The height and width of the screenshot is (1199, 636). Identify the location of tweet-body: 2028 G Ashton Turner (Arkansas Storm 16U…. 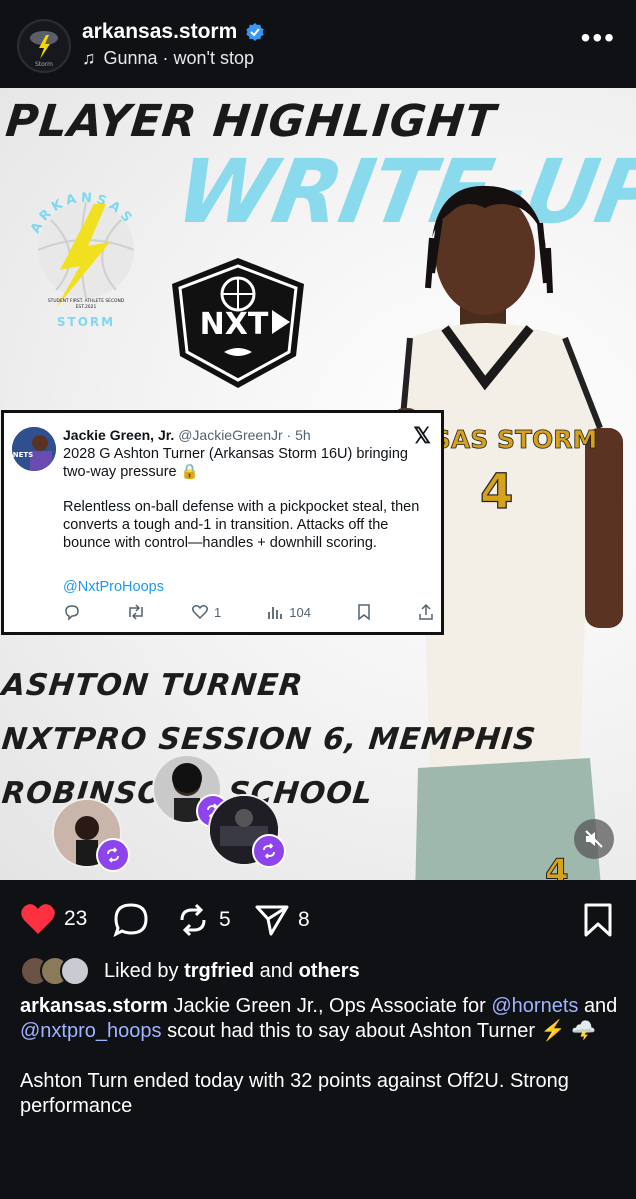
(248, 507).